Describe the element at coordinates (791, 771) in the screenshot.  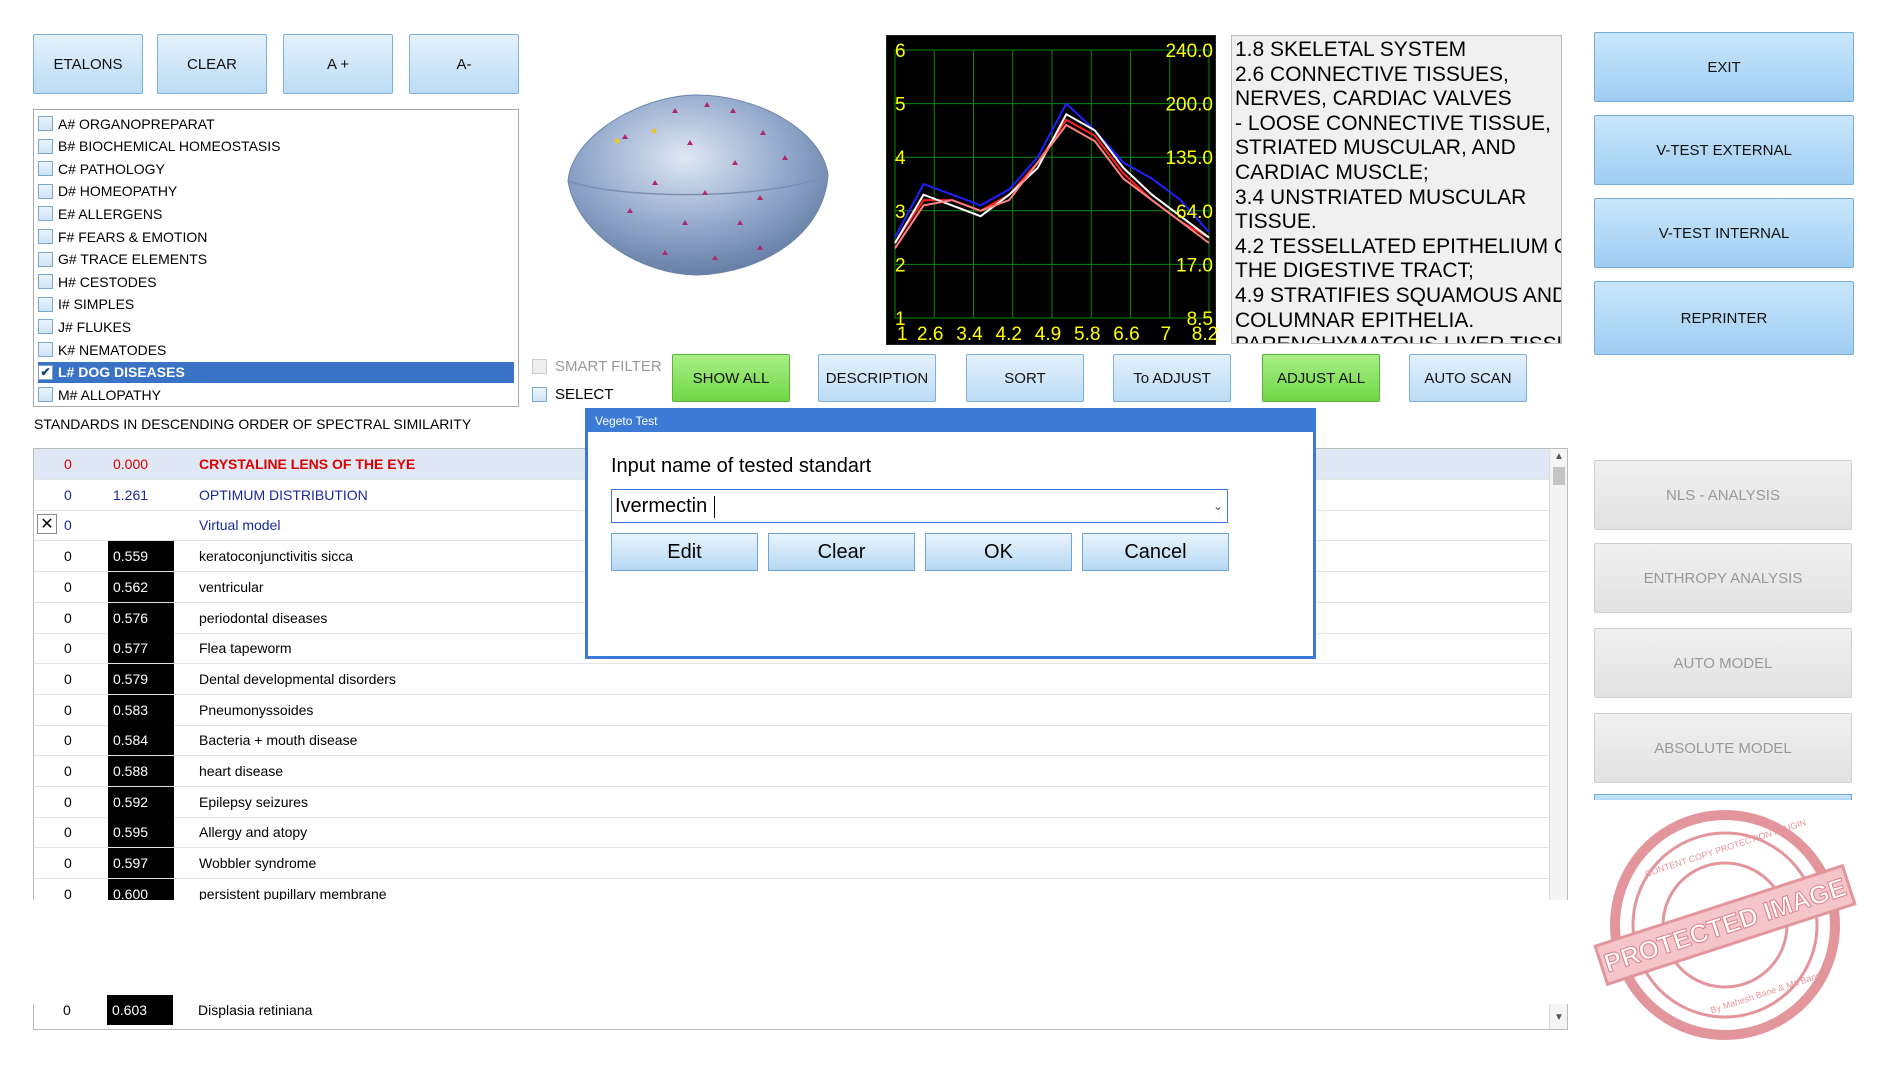
I see `table-row: 0 0.588 heart disease` at that location.